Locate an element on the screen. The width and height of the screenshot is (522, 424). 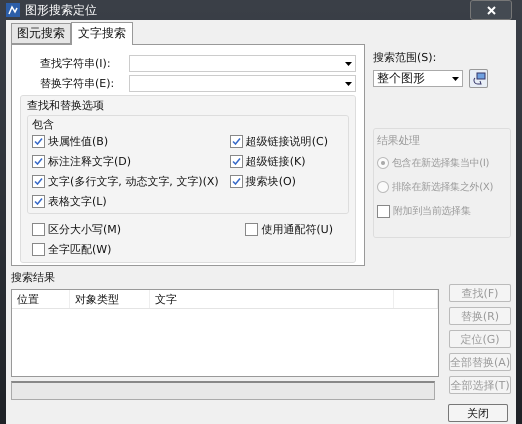
option-label: 块属性值(B) is located at coordinates (78, 141).